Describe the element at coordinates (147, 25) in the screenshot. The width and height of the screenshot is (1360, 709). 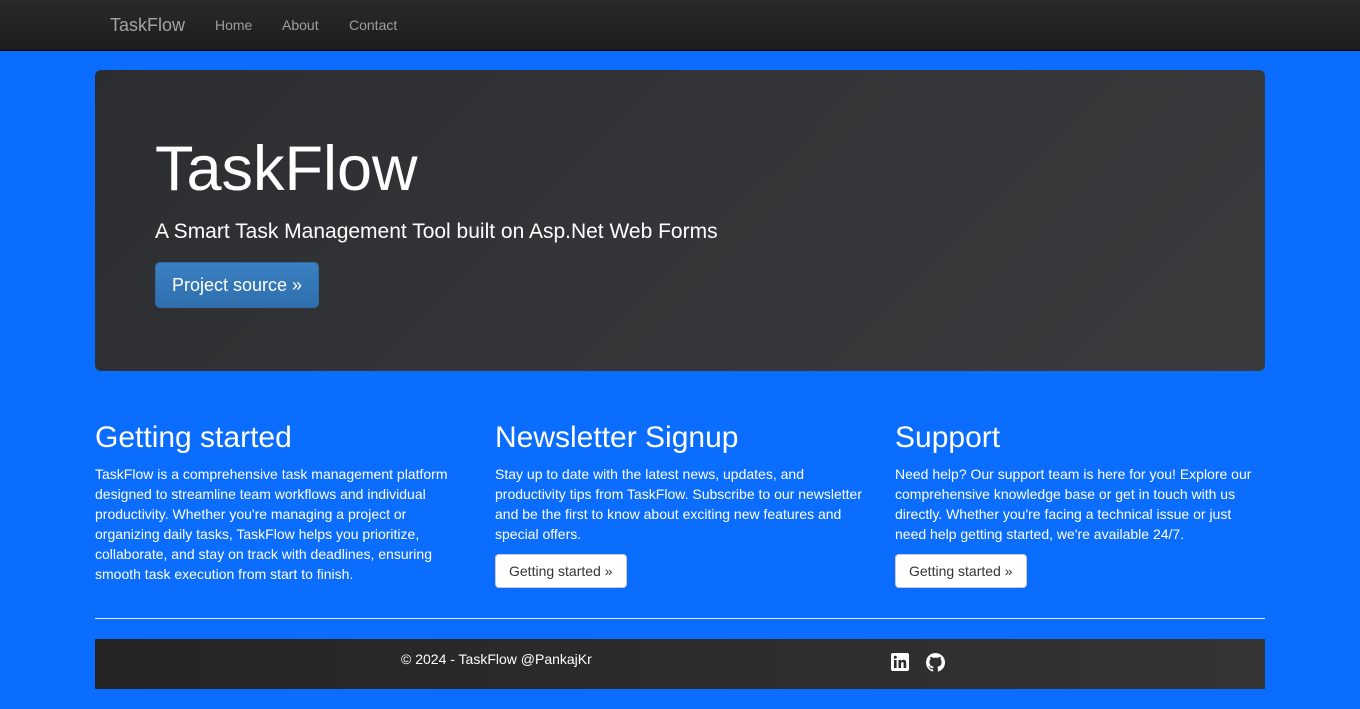
I see `brand-link: TaskFlow` at that location.